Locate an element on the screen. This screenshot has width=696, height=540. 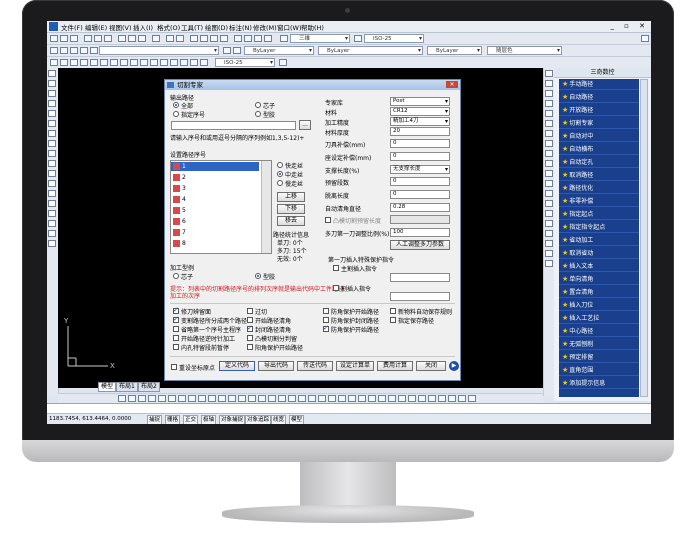
panel-item: ★单向清角 is located at coordinates (599, 279).